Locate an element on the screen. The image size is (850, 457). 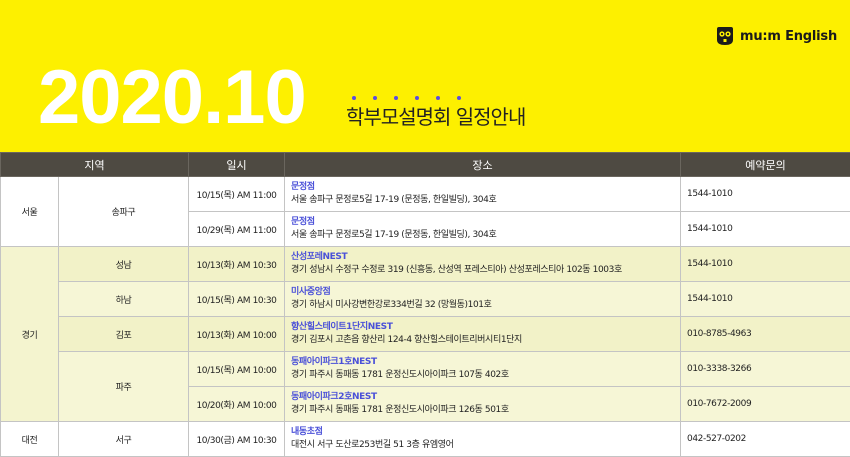
district-cell: 하남 is located at coordinates (123, 299).